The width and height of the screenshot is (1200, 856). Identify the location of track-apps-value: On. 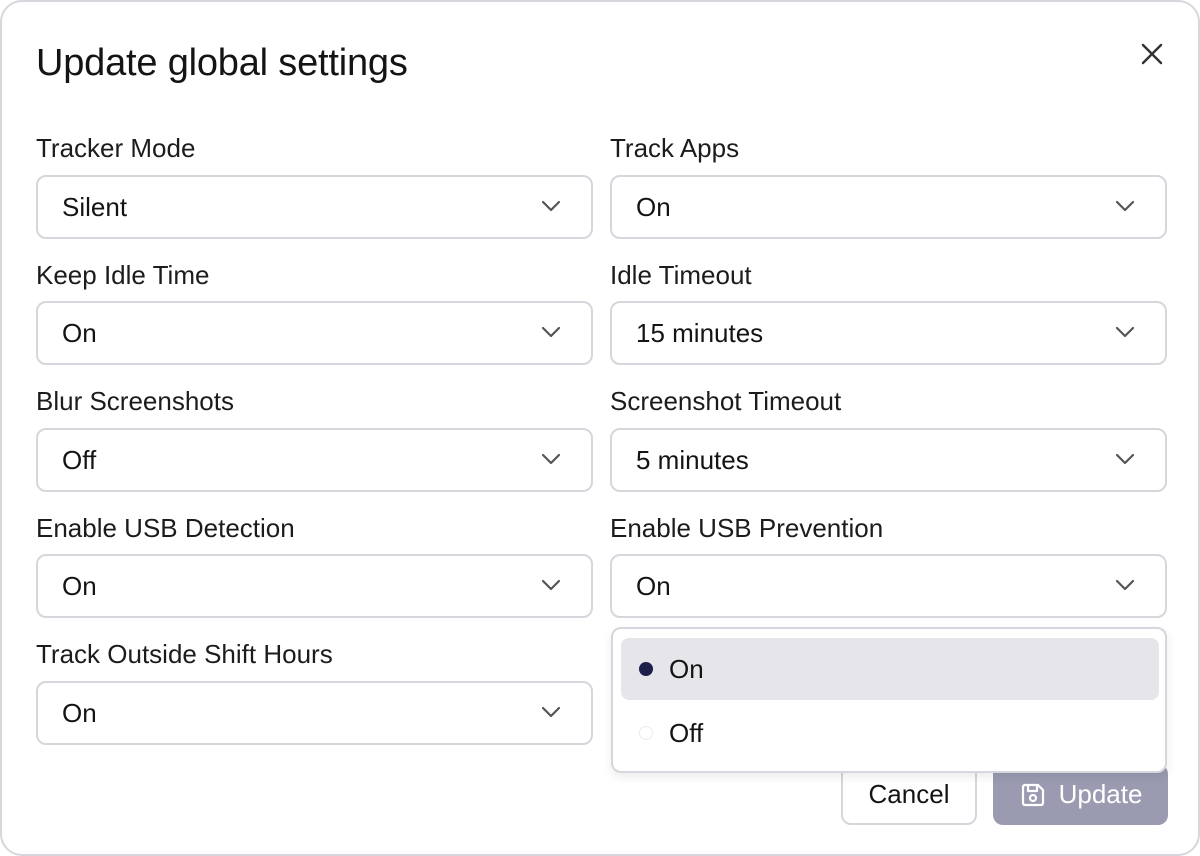
(653, 207).